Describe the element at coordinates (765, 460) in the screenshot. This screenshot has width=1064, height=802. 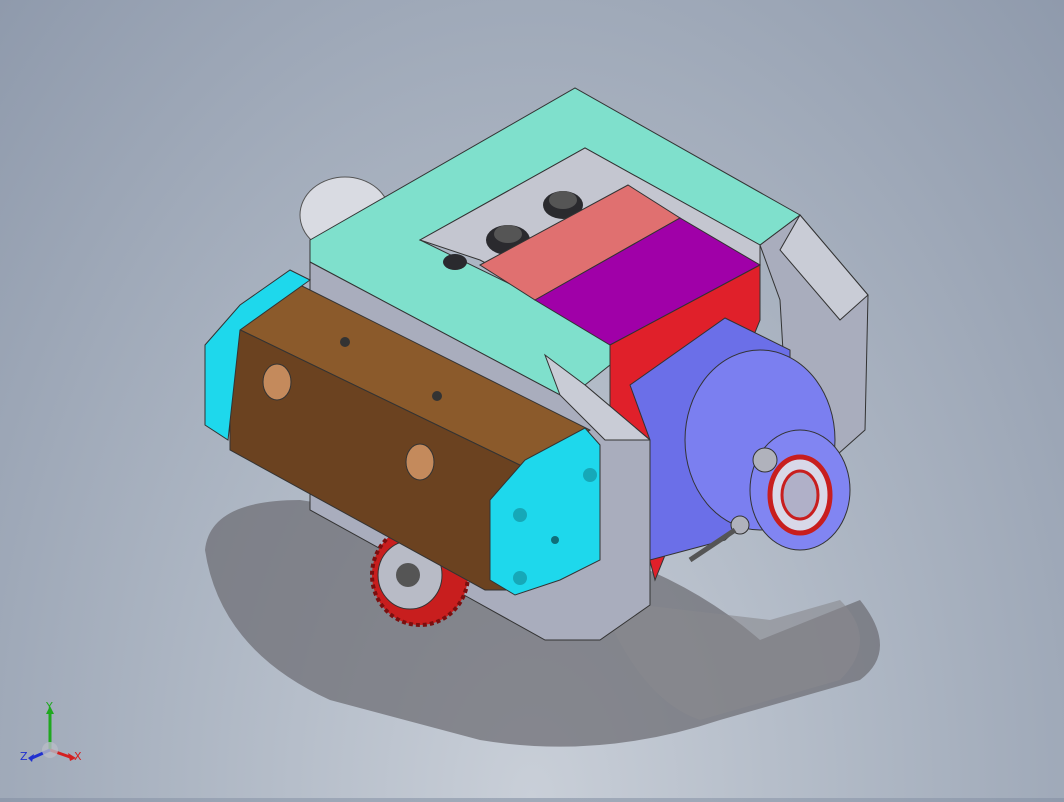
I see `screw-icon` at that location.